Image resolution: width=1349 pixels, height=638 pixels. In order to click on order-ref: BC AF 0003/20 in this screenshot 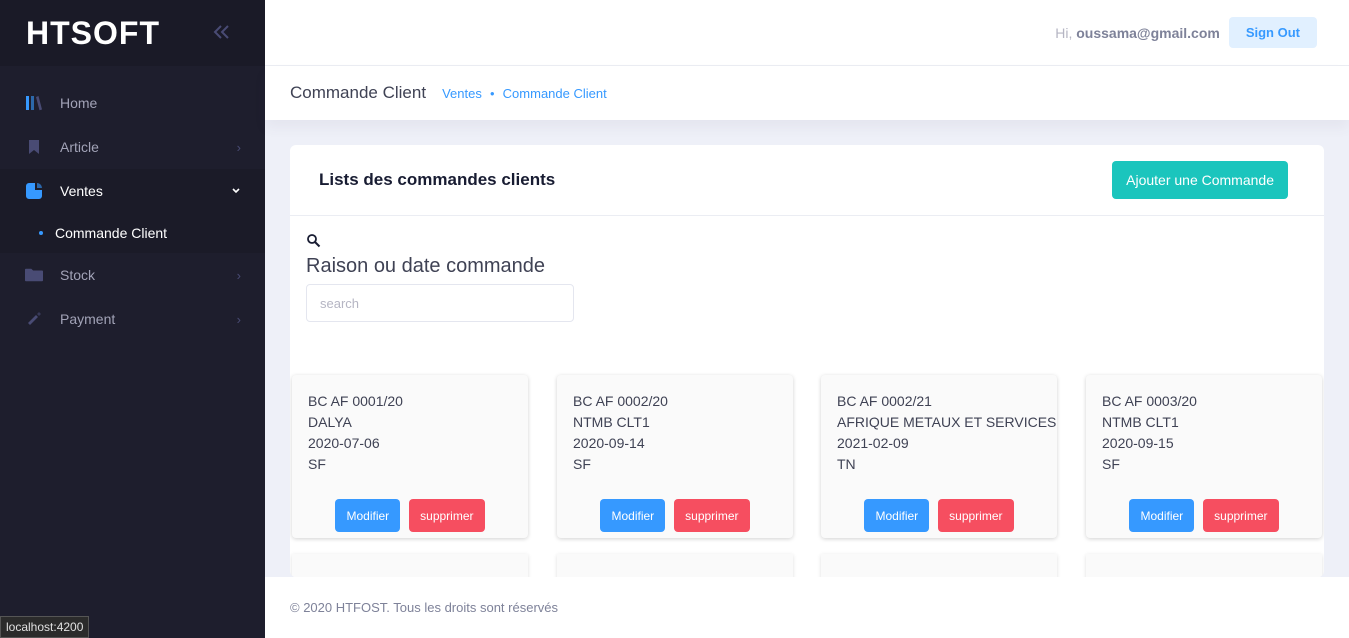, I will do `click(1149, 401)`.